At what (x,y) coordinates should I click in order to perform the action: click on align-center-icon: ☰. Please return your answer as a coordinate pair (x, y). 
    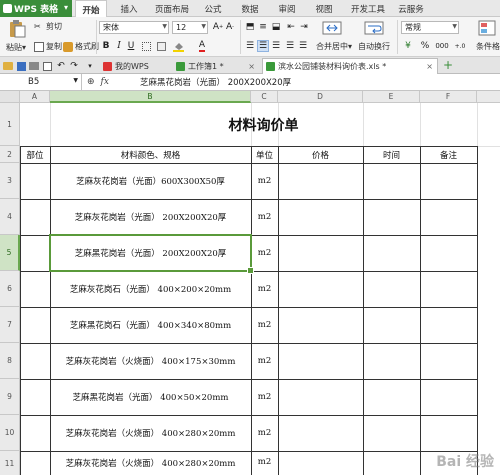
    Looking at the image, I should click on (263, 46).